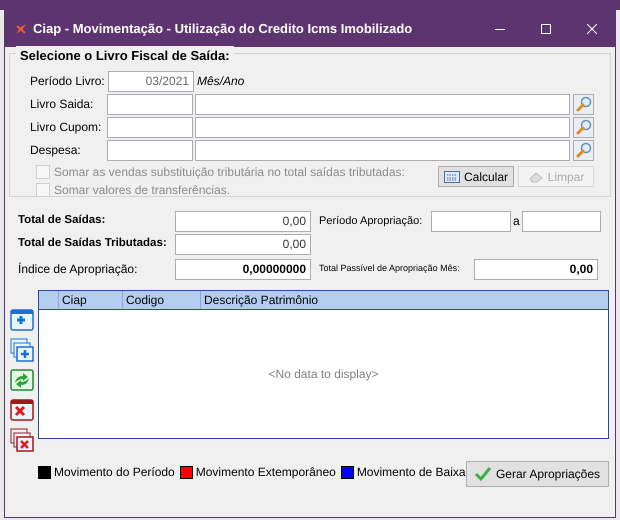  Describe the element at coordinates (536, 176) in the screenshot. I see `eraser-icon` at that location.